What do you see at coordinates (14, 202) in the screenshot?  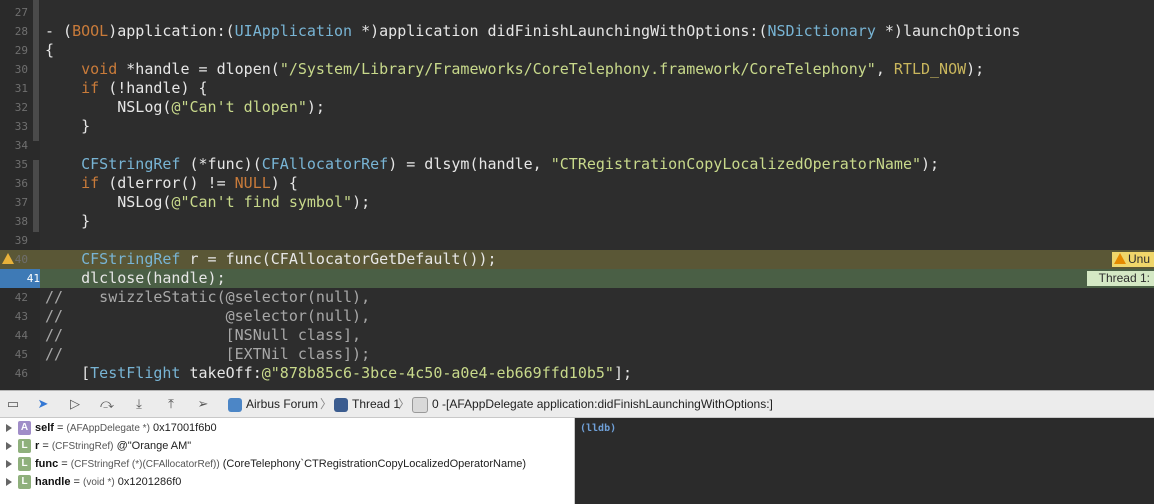 I see `line-number: 37` at bounding box center [14, 202].